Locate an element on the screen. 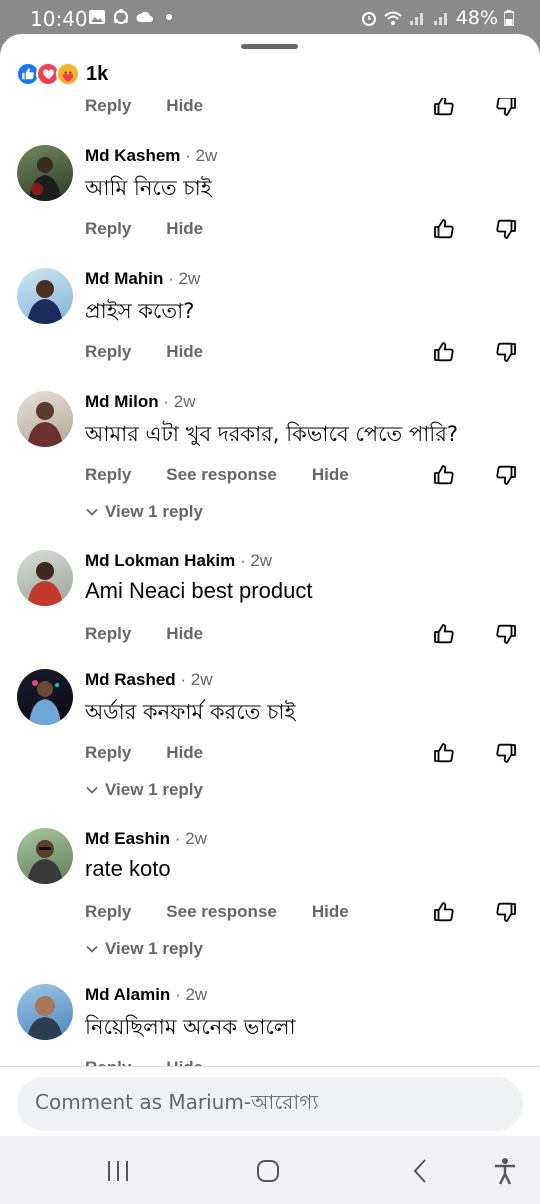  recent-apps-button is located at coordinates (118, 1171).